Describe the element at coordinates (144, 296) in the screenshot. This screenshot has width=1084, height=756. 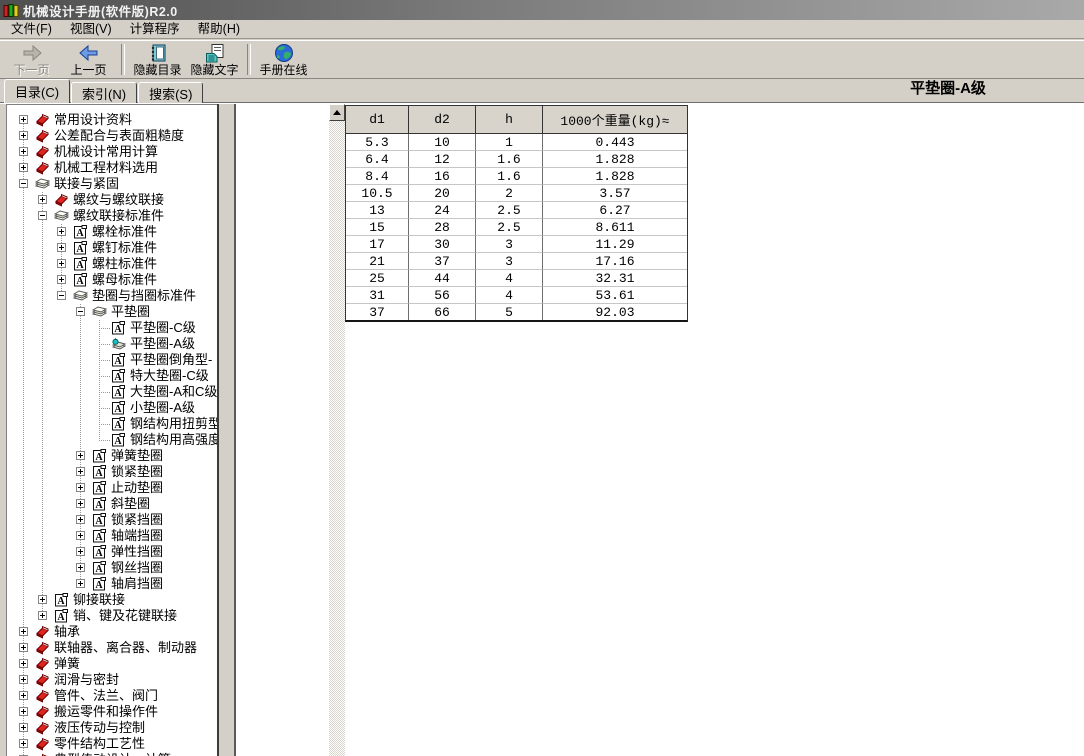
I see `tree-item-label: 垫圈与挡圈标准件` at that location.